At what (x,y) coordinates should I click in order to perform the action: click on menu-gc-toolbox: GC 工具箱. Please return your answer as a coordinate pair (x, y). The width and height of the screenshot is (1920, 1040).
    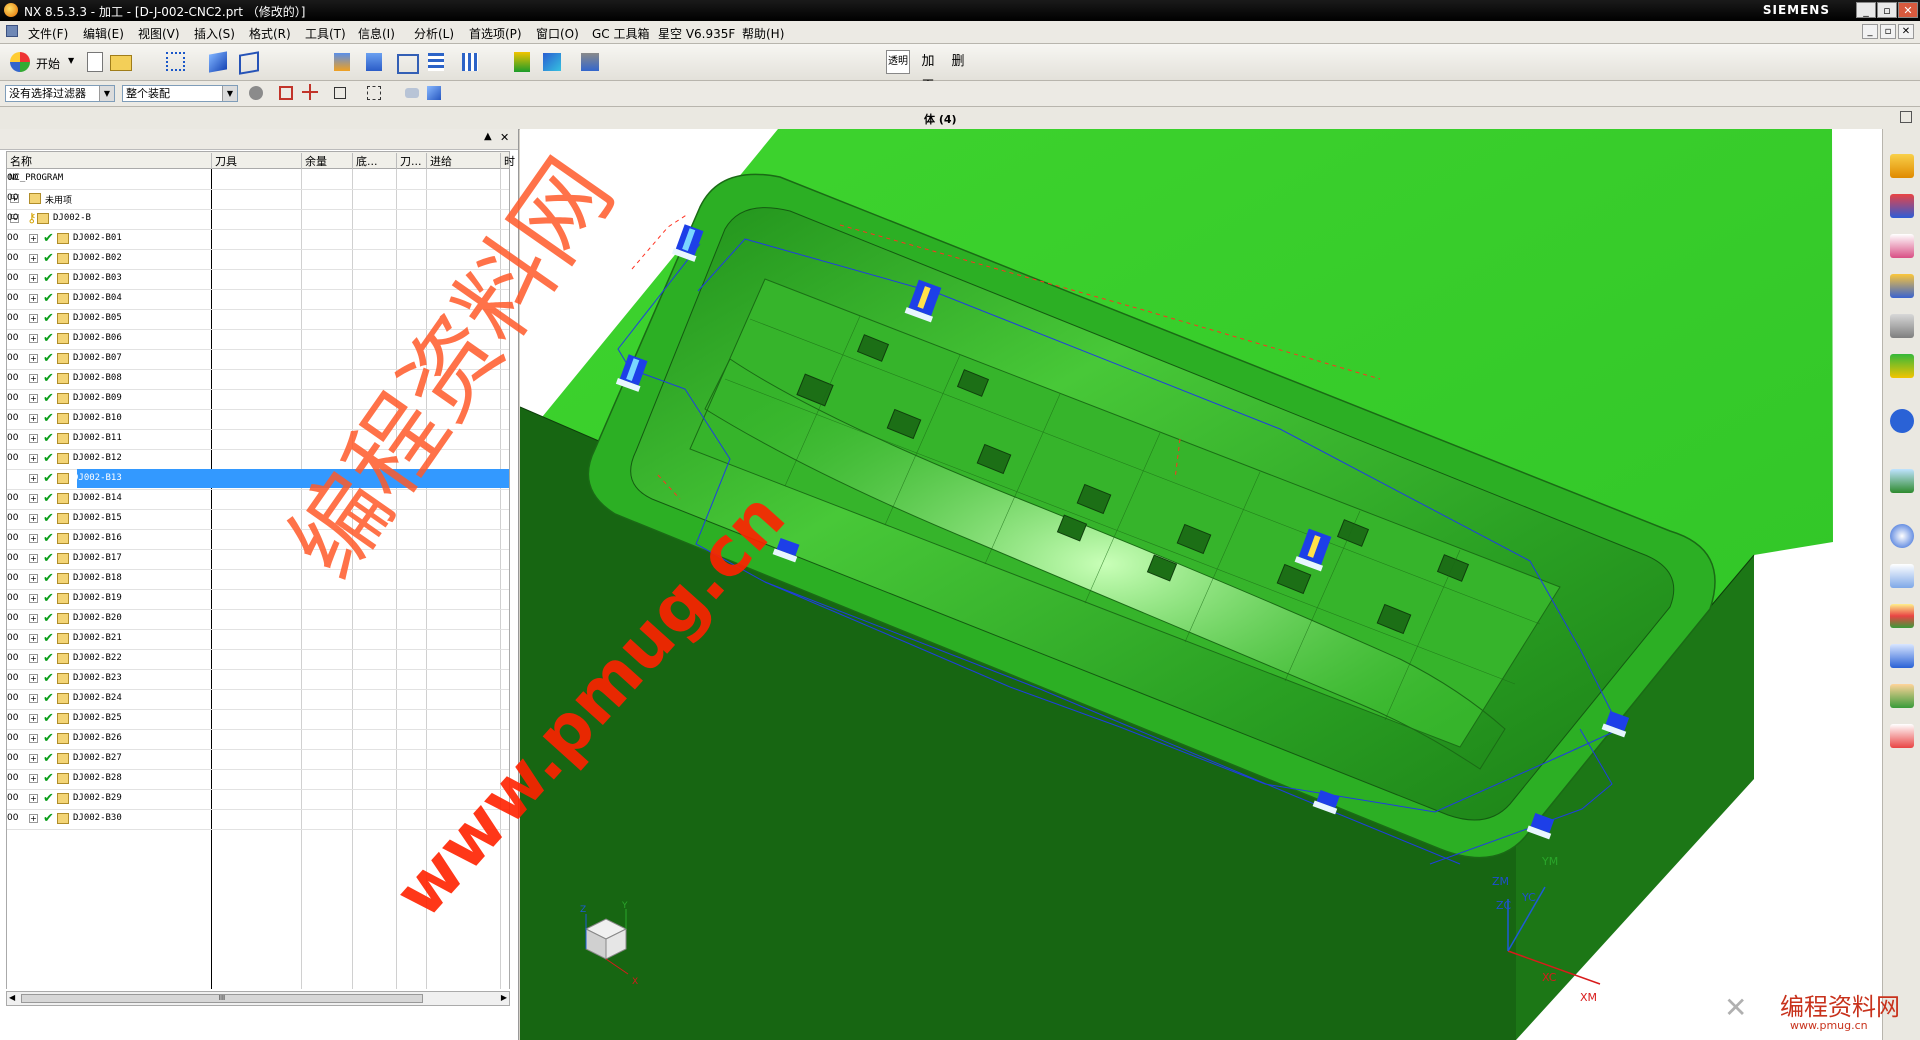
    Looking at the image, I should click on (621, 33).